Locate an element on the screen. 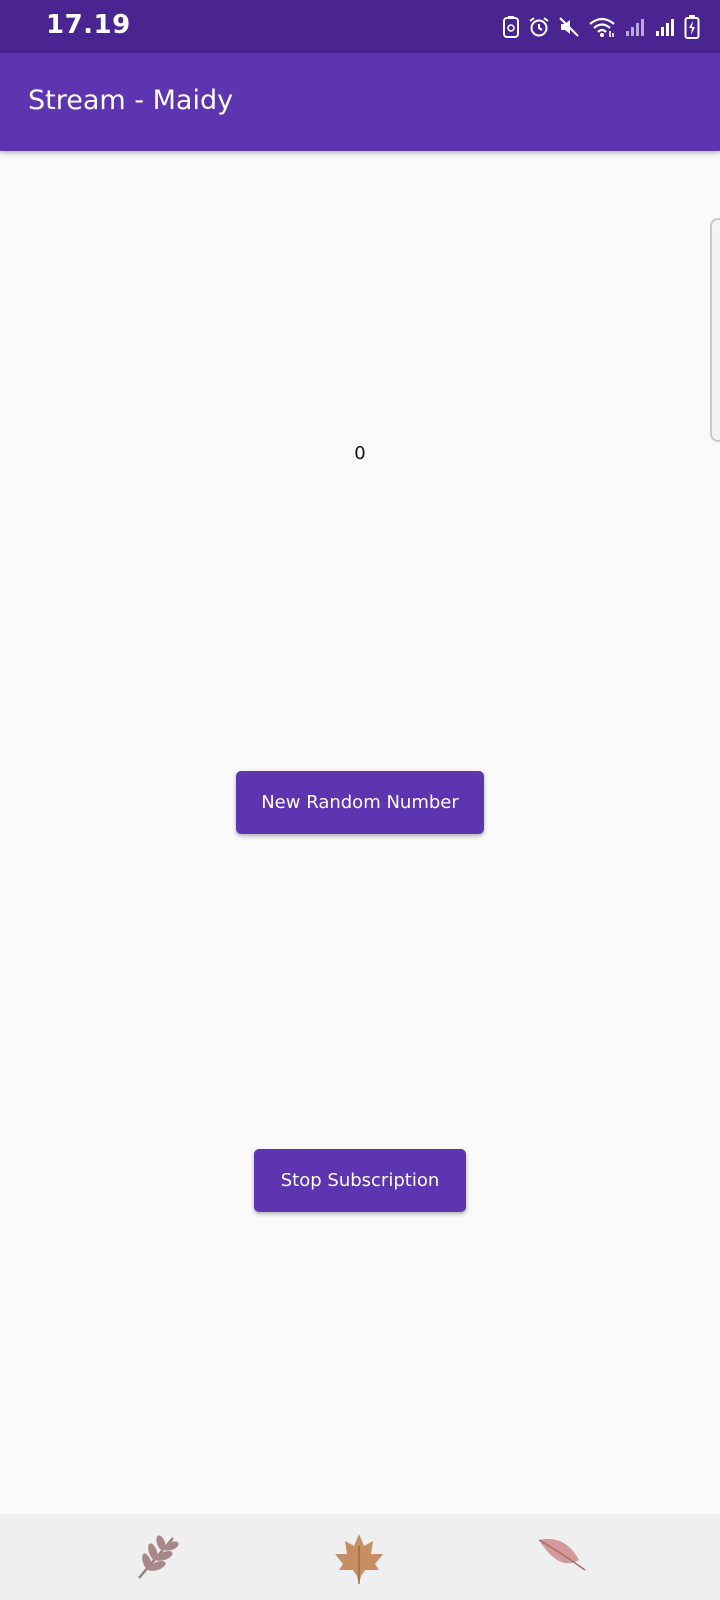 Image resolution: width=720 pixels, height=1600 pixels. new-random-number-button: New Random Number is located at coordinates (360, 802).